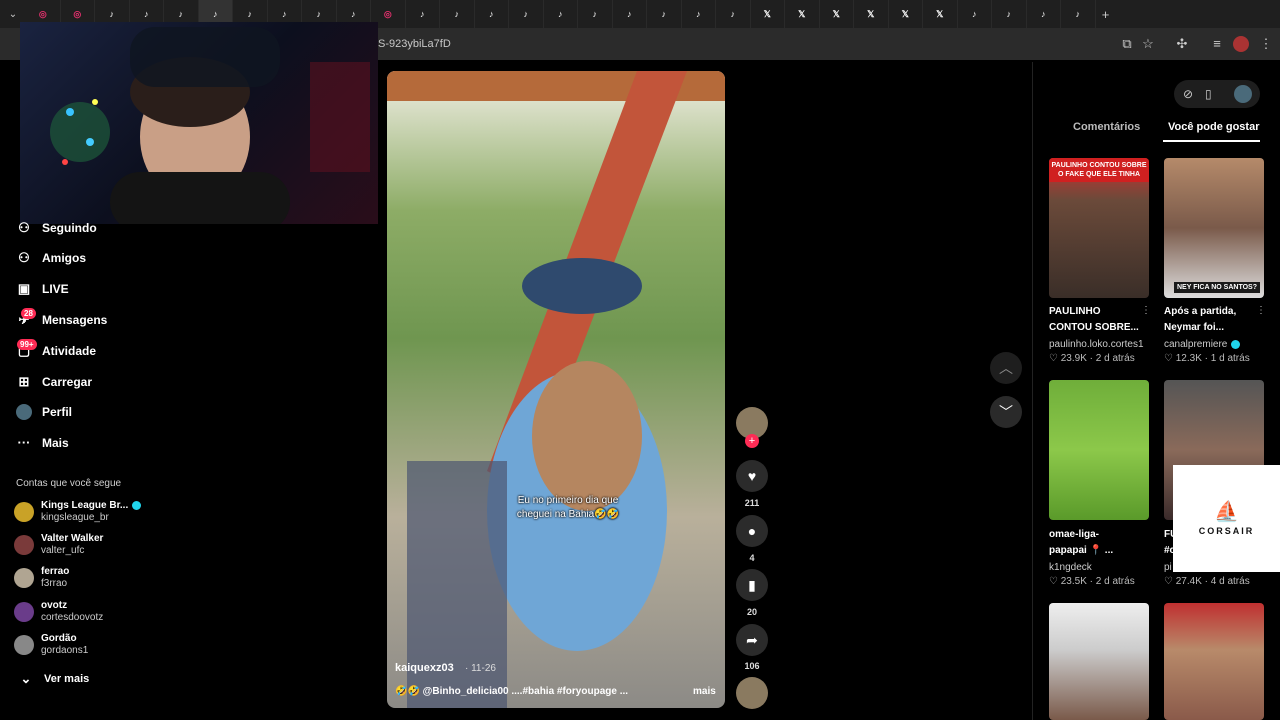 The width and height of the screenshot is (1280, 720). What do you see at coordinates (1208, 94) in the screenshot?
I see `device-icon: ▯` at bounding box center [1208, 94].